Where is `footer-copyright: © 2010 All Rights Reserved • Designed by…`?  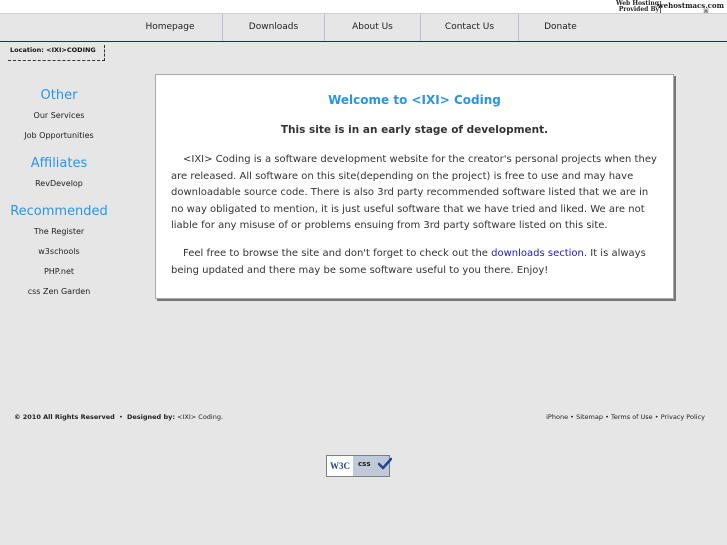 footer-copyright: © 2010 All Rights Reserved • Designed by… is located at coordinates (118, 417).